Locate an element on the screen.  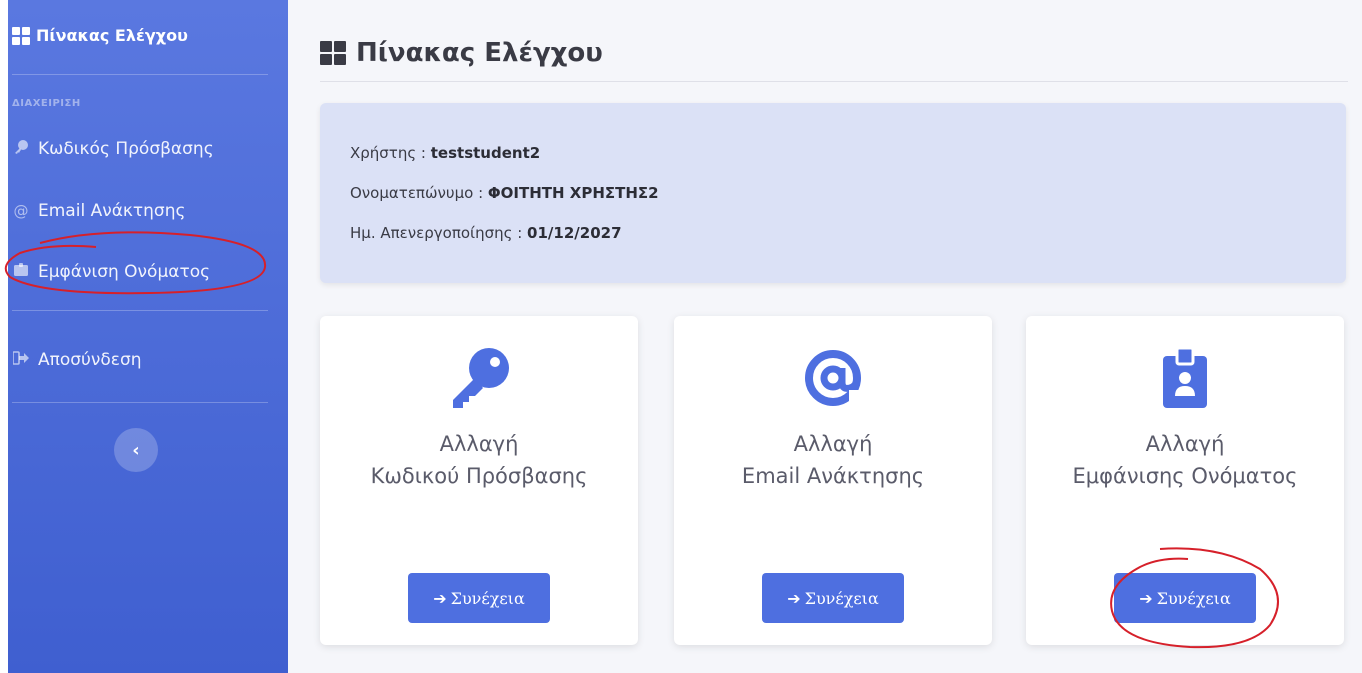
card-change-display-name: Αλλαγή Εμφάνισης Ονόματος ➔ Συνέχεια is located at coordinates (1185, 480).